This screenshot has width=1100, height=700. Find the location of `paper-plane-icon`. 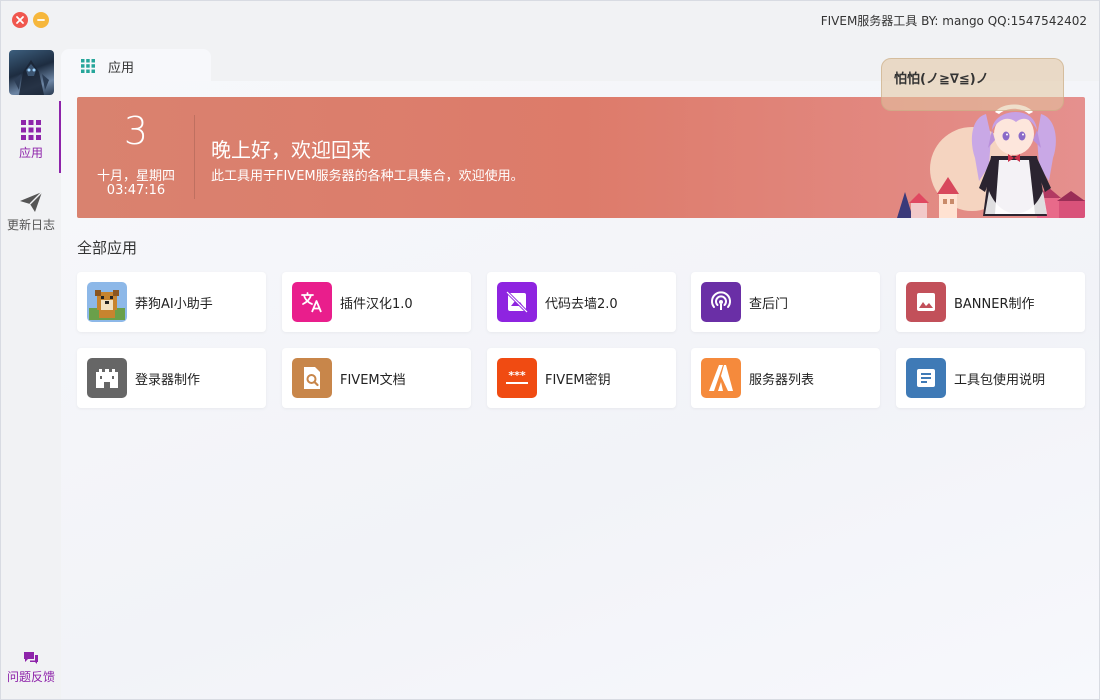

paper-plane-icon is located at coordinates (31, 201).